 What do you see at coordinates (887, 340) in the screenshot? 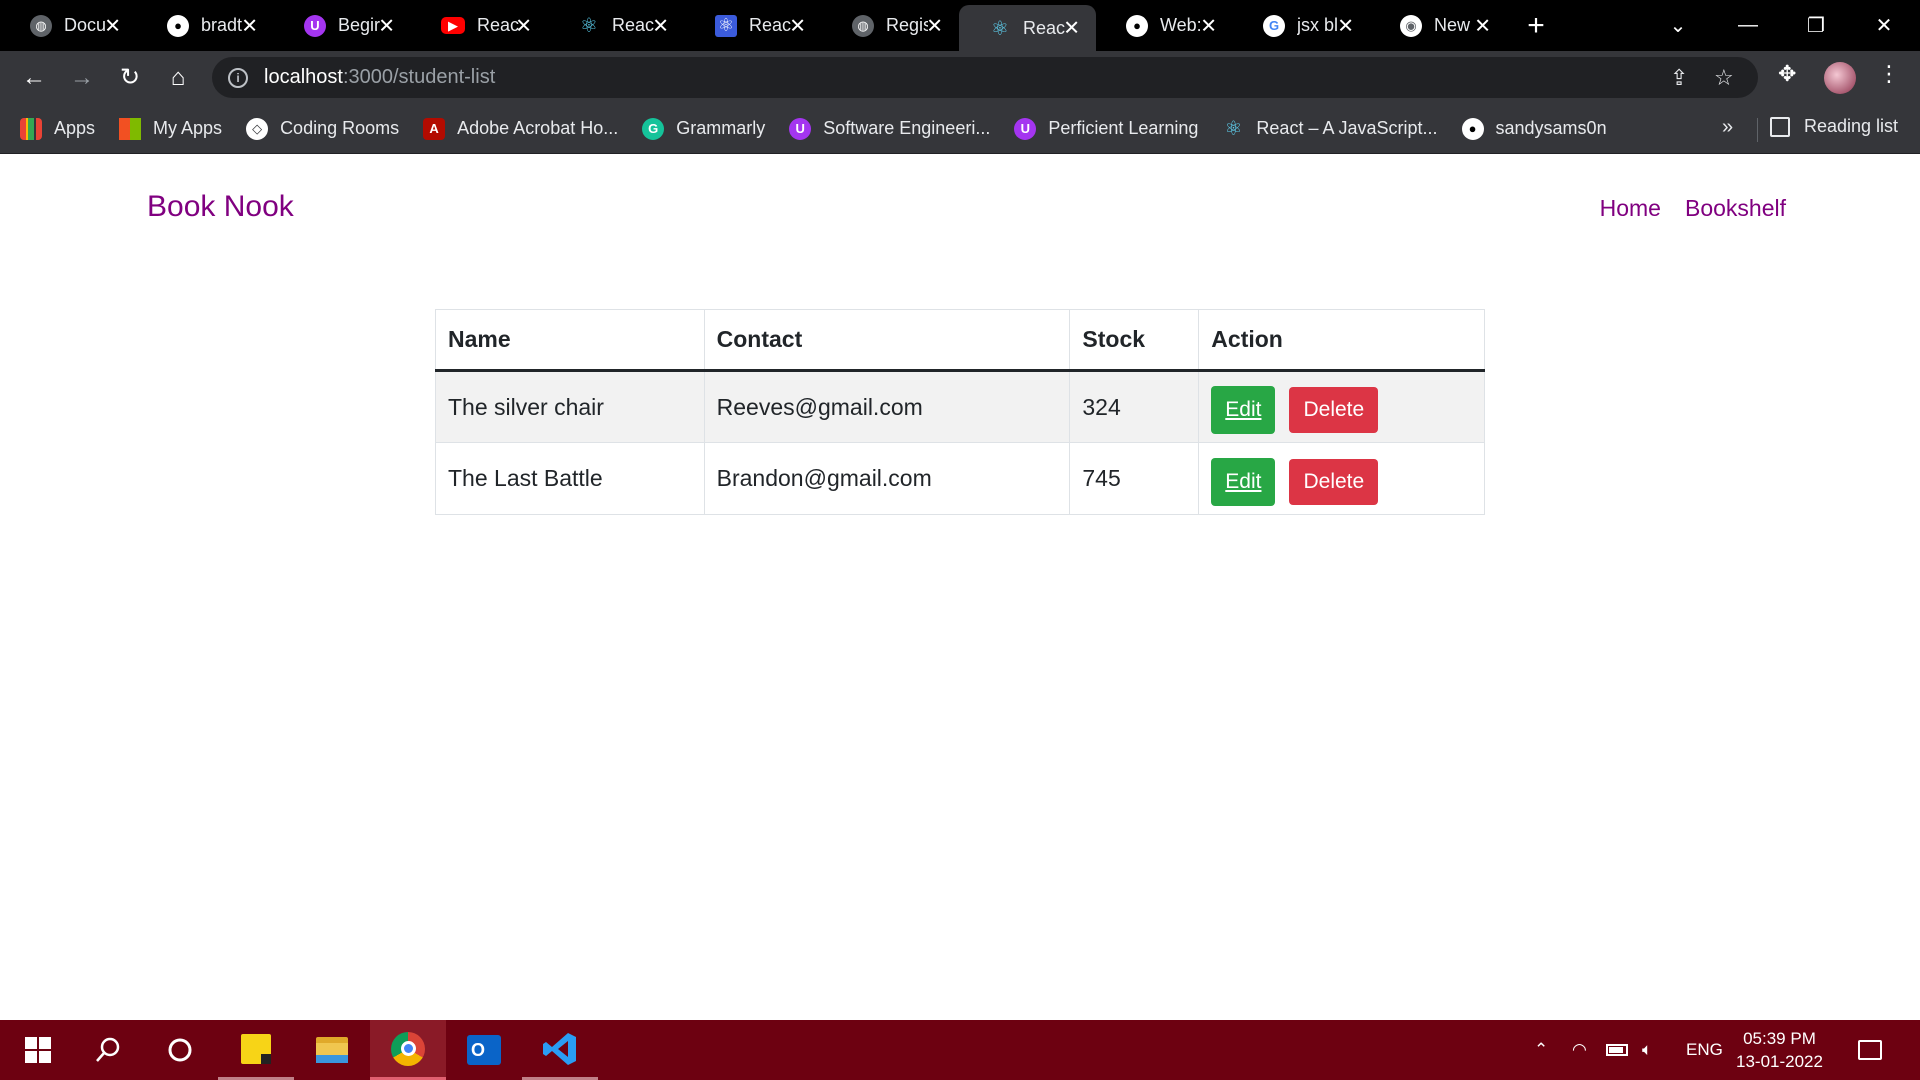
I see `column-header-contact: Contact` at bounding box center [887, 340].